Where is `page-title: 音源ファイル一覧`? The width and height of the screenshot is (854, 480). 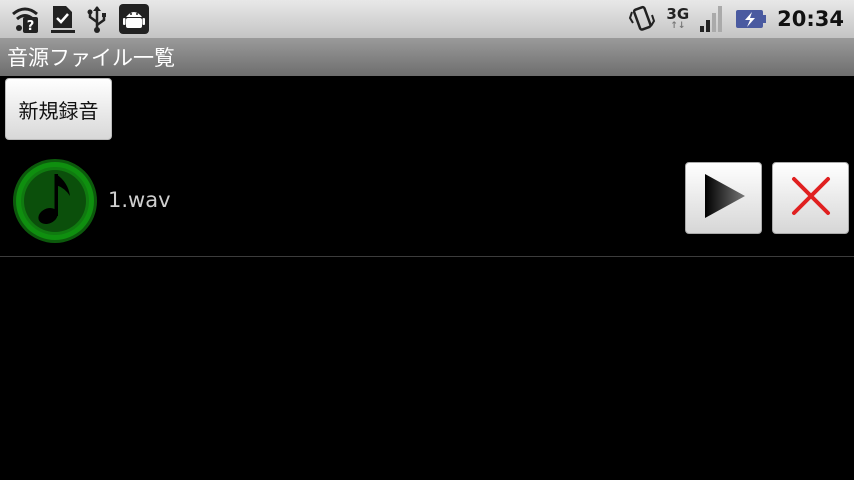
page-title: 音源ファイル一覧 is located at coordinates (91, 58).